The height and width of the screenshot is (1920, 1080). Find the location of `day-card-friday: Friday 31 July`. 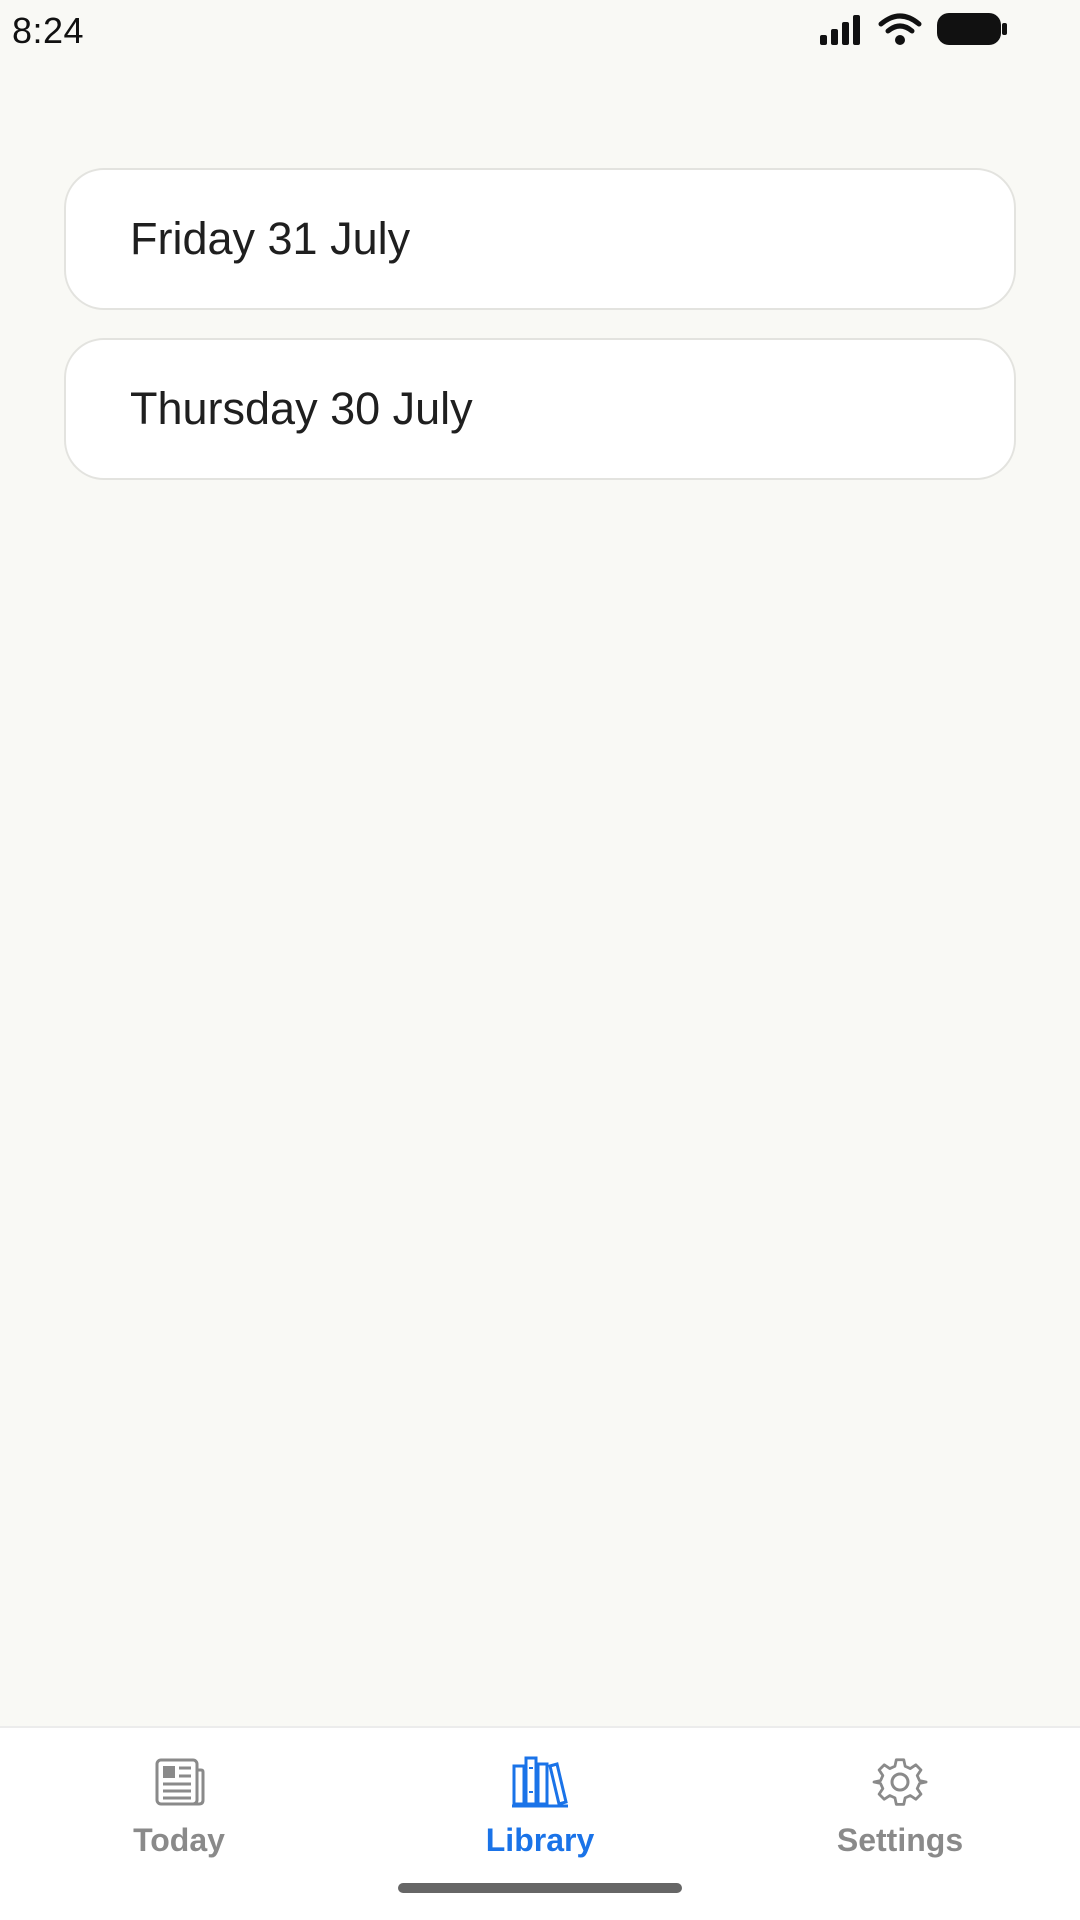

day-card-friday: Friday 31 July is located at coordinates (540, 239).